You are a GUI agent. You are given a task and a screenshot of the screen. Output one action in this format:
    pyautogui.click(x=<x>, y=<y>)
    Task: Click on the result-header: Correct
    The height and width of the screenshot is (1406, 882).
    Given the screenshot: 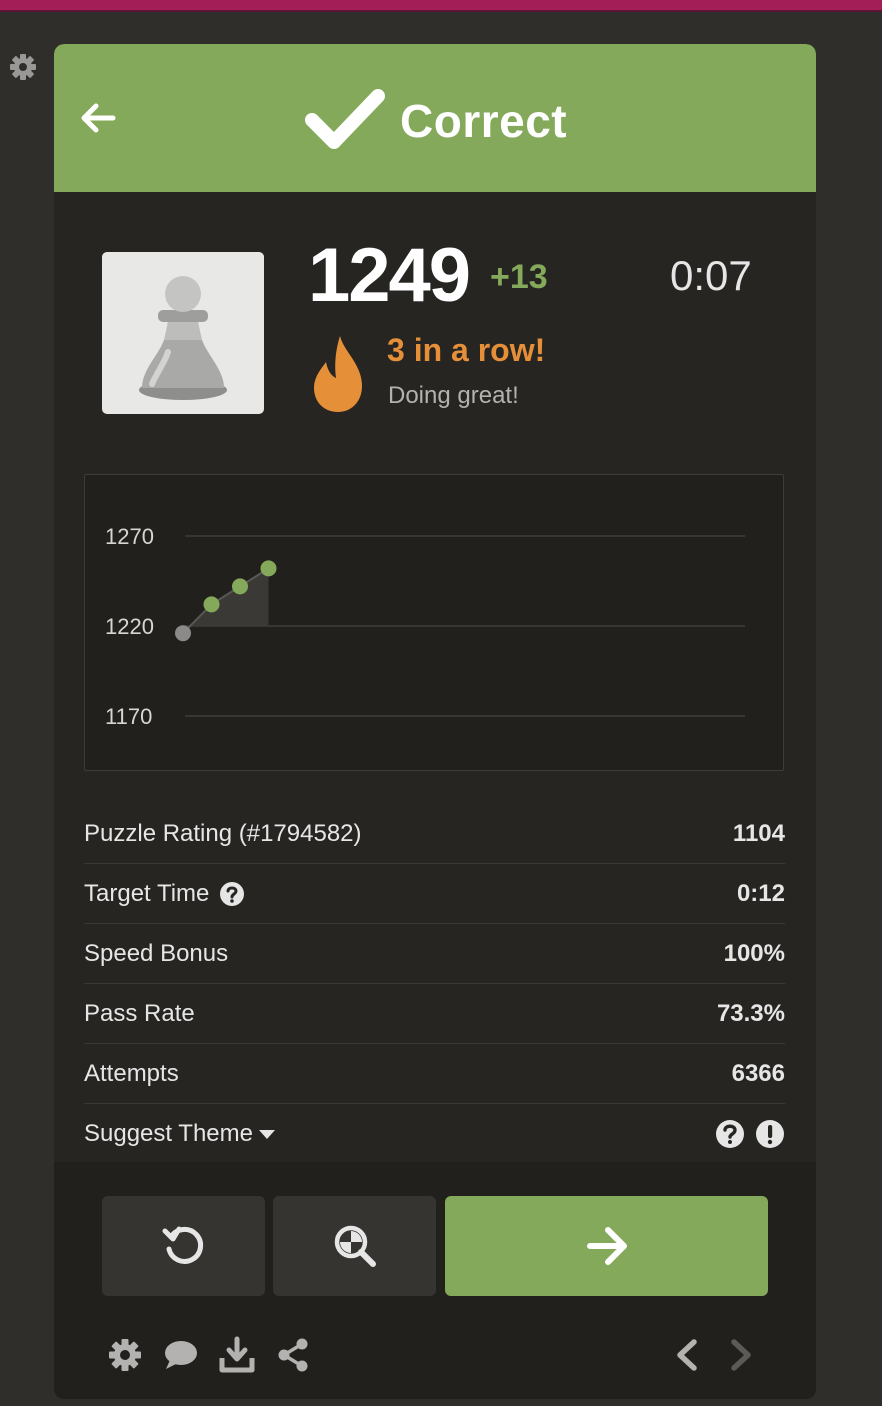 What is the action you would take?
    pyautogui.click(x=435, y=118)
    